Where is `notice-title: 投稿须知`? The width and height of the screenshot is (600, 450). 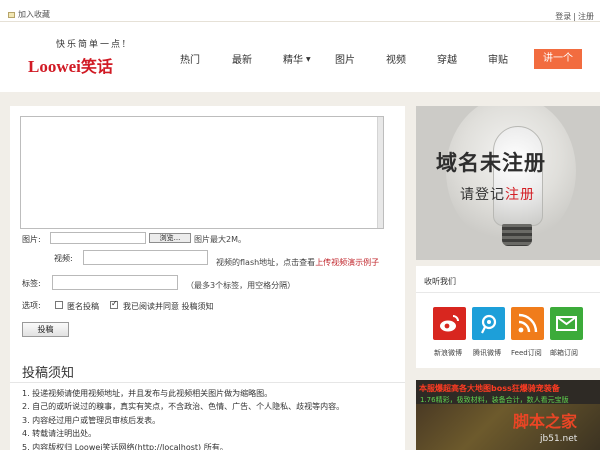
notice-title: 投稿须知 is located at coordinates (48, 373).